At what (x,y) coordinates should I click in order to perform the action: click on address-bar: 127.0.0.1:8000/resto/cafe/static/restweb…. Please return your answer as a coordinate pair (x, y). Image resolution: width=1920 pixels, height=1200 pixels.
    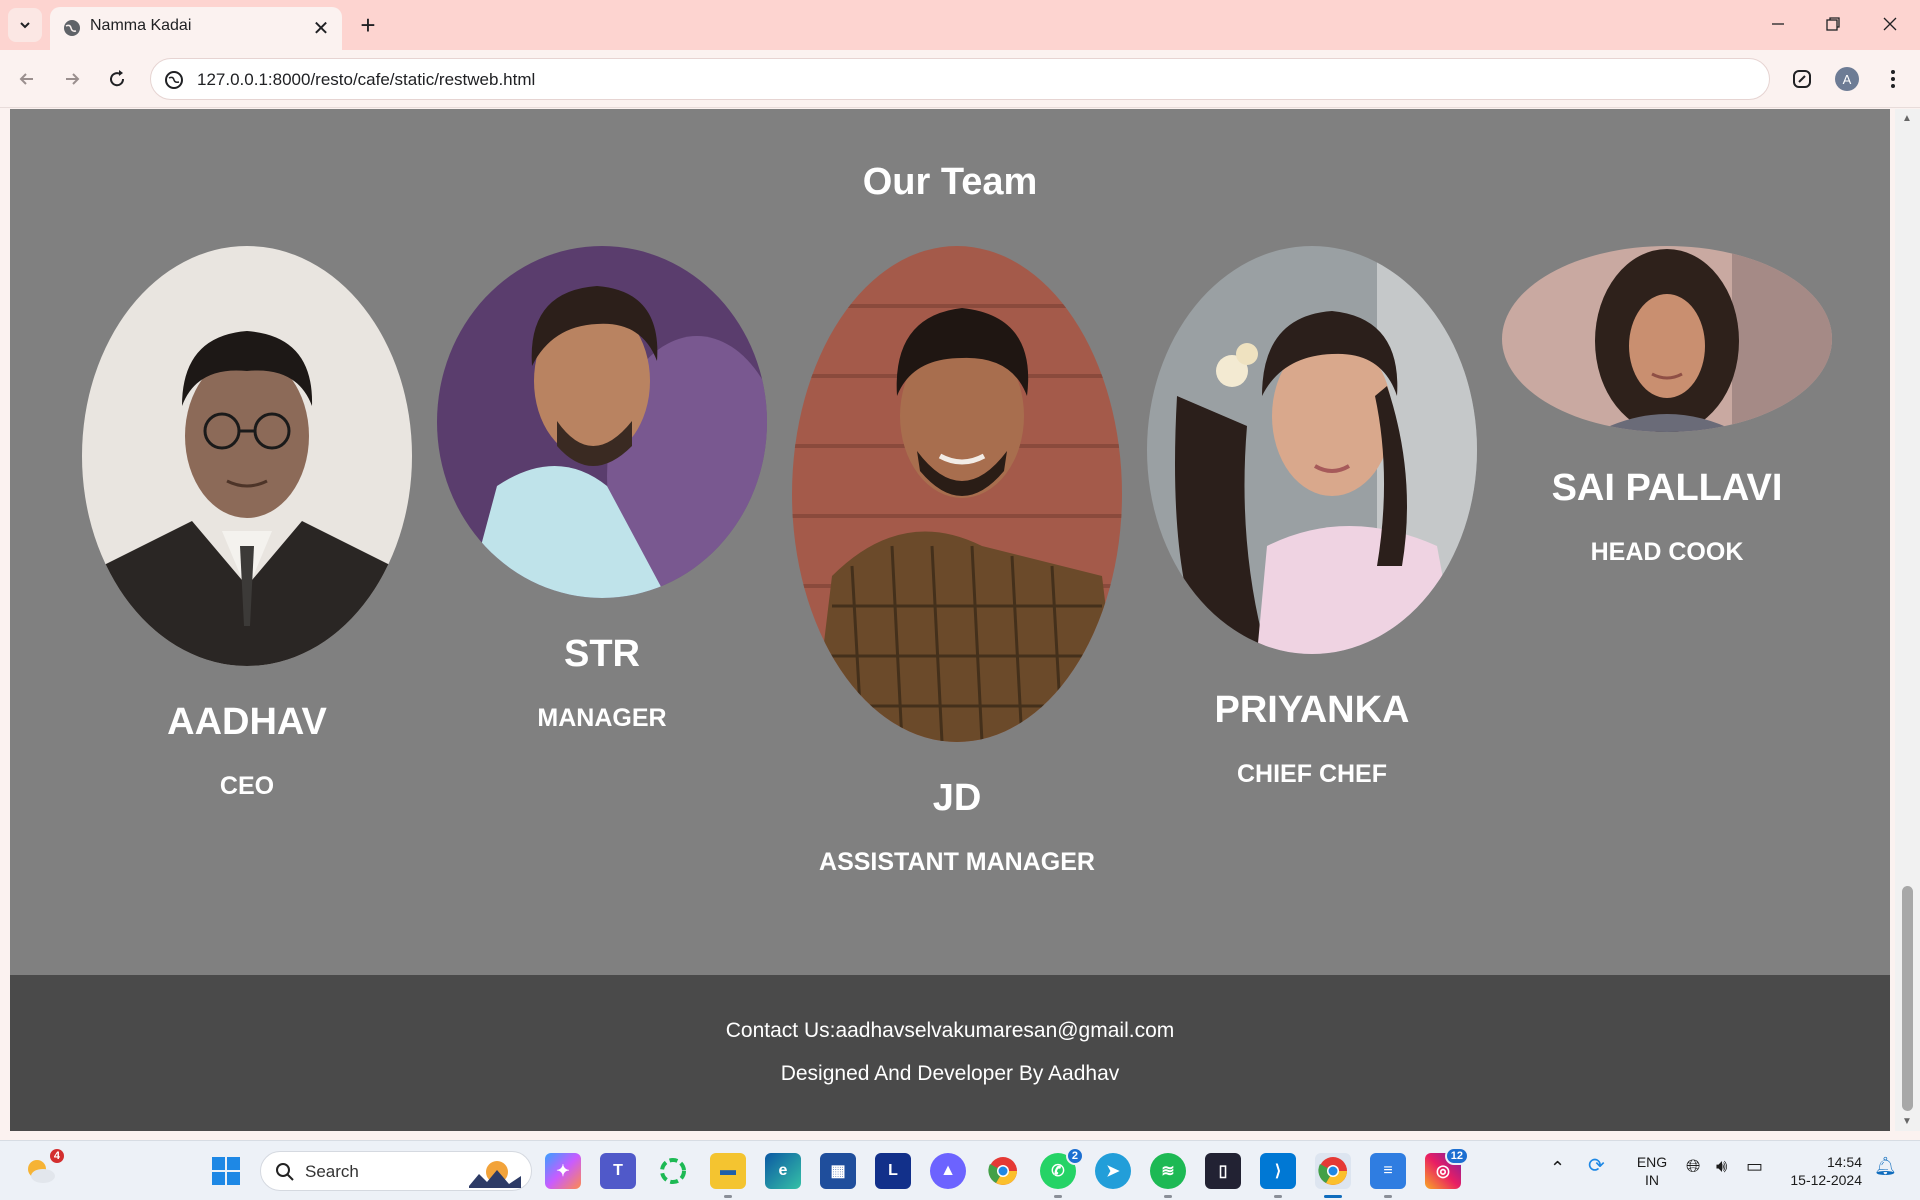
    Looking at the image, I should click on (960, 79).